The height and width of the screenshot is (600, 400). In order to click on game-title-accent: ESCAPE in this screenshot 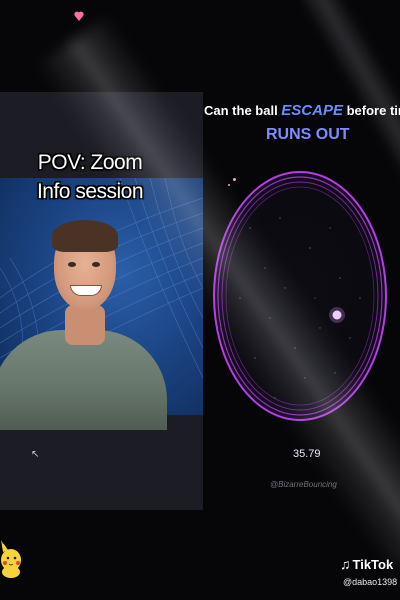, I will do `click(312, 110)`.